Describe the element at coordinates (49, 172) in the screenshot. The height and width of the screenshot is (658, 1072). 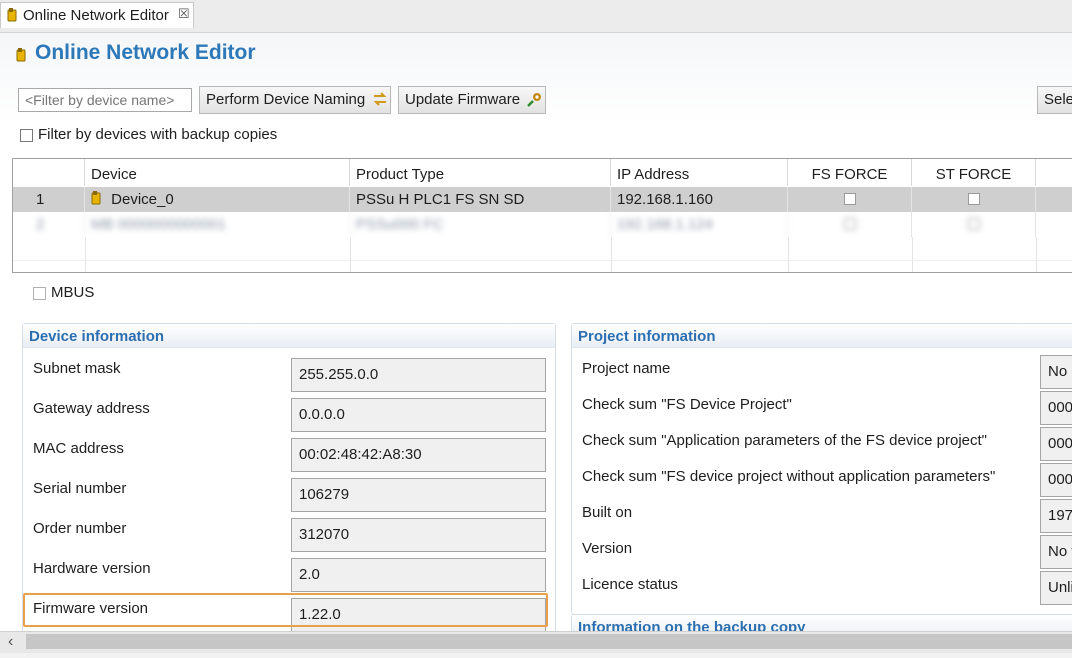
I see `column-header-index` at that location.